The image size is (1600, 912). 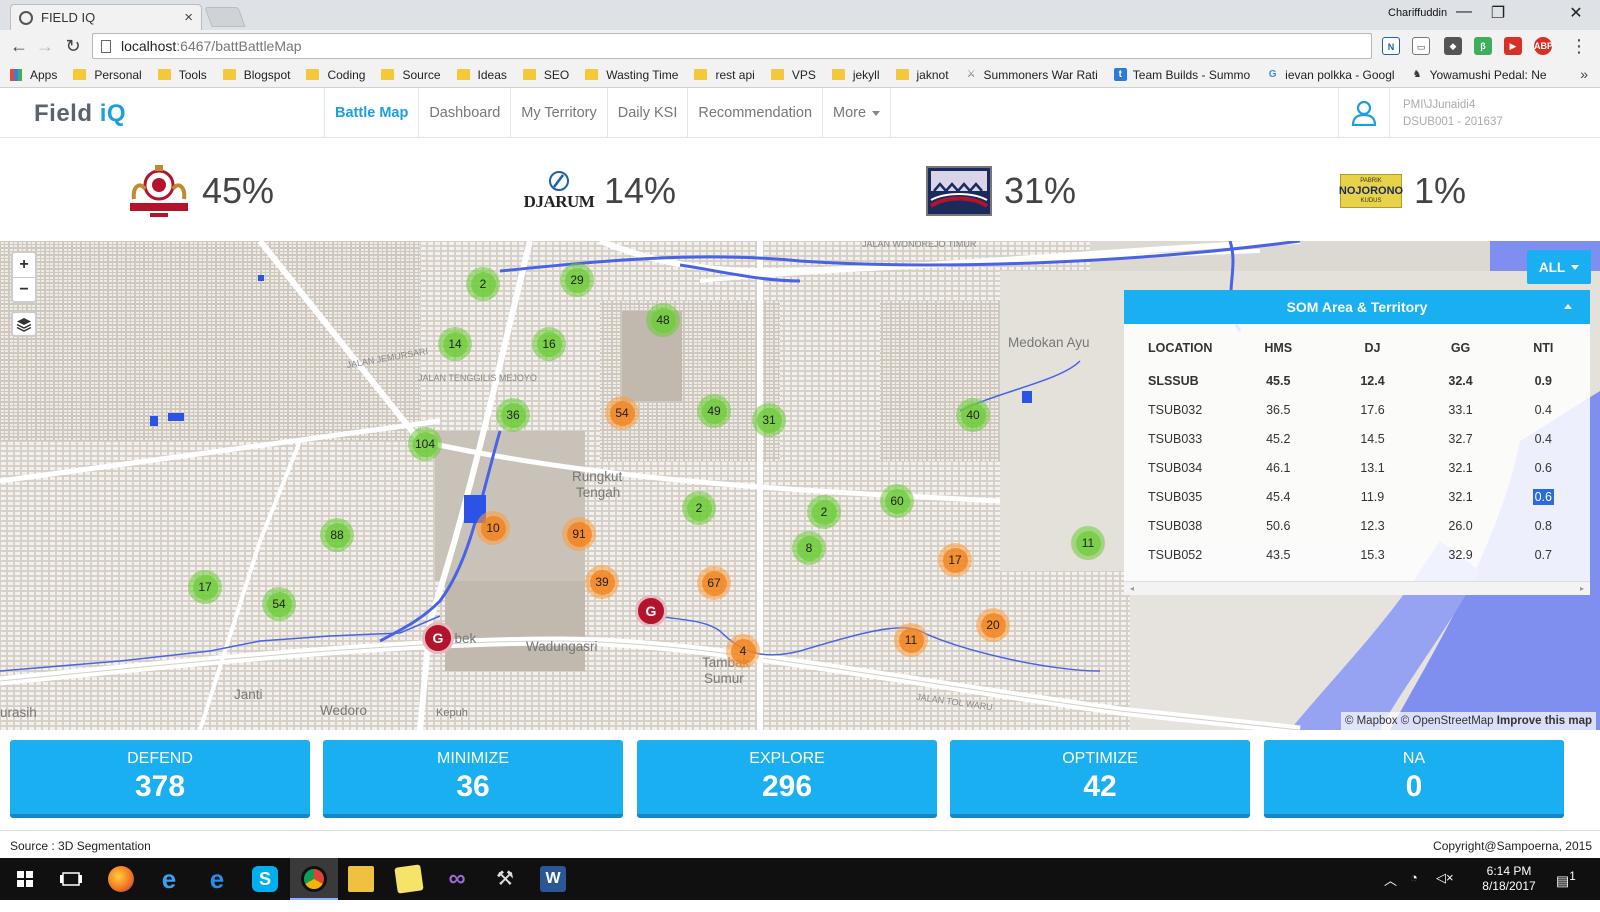 What do you see at coordinates (1576, 14) in the screenshot?
I see `close-icon: ✕` at bounding box center [1576, 14].